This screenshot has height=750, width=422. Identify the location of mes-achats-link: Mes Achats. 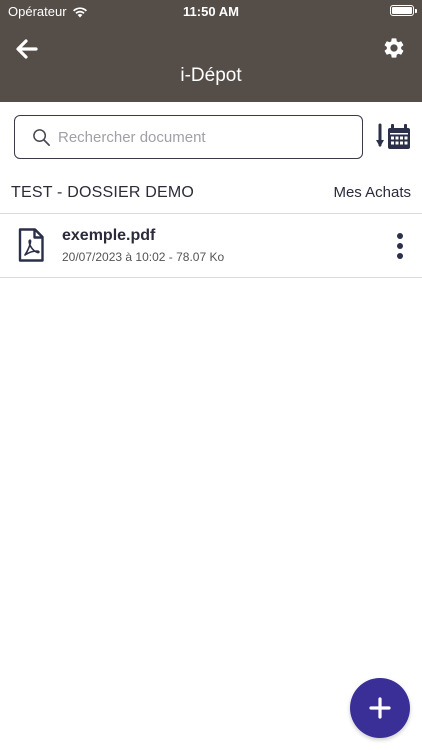
(372, 192).